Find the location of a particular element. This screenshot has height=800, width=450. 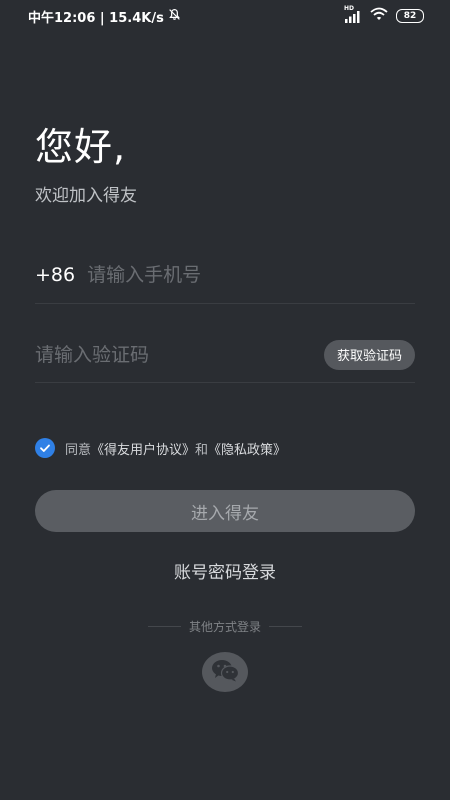

welcome-subtitle: 欢迎加入得友 is located at coordinates (86, 196).